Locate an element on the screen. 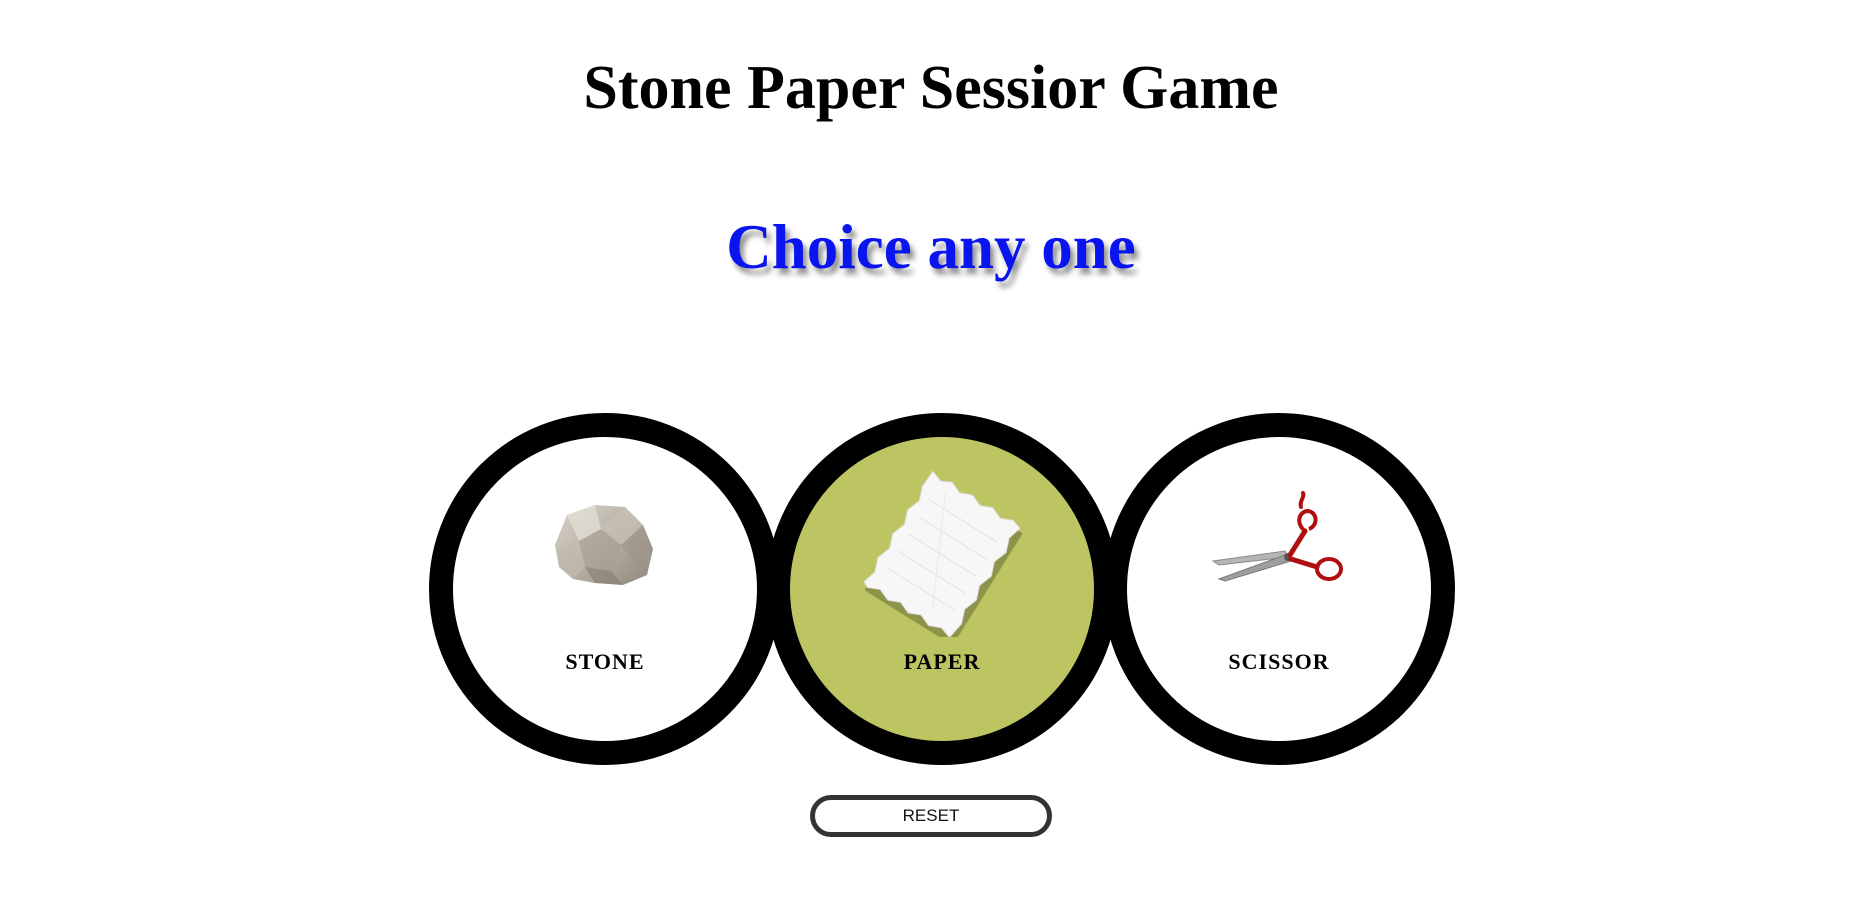 The width and height of the screenshot is (1862, 906). reset-button: RESET is located at coordinates (931, 816).